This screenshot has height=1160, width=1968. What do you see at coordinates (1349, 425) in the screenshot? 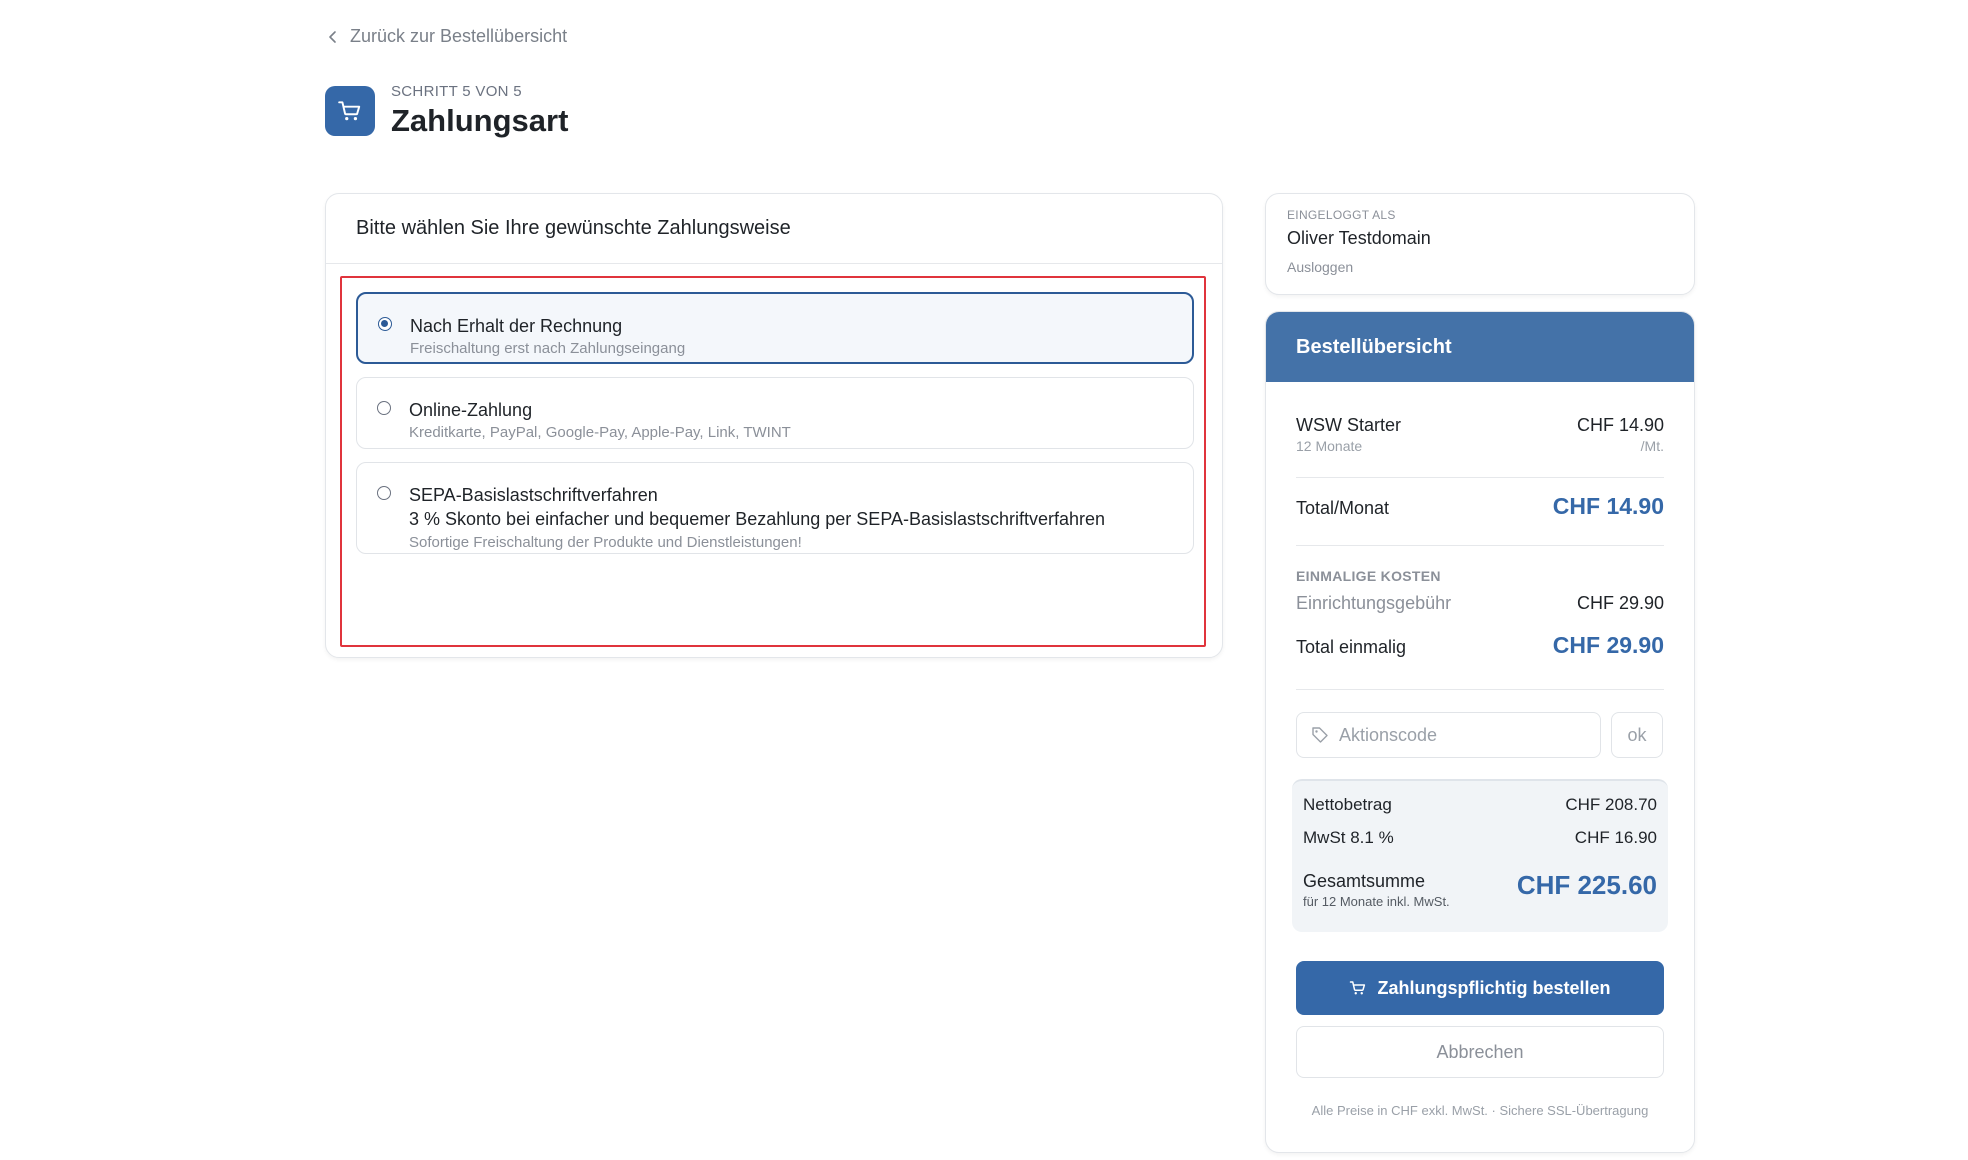
I see `product-name: WSW Starter` at bounding box center [1349, 425].